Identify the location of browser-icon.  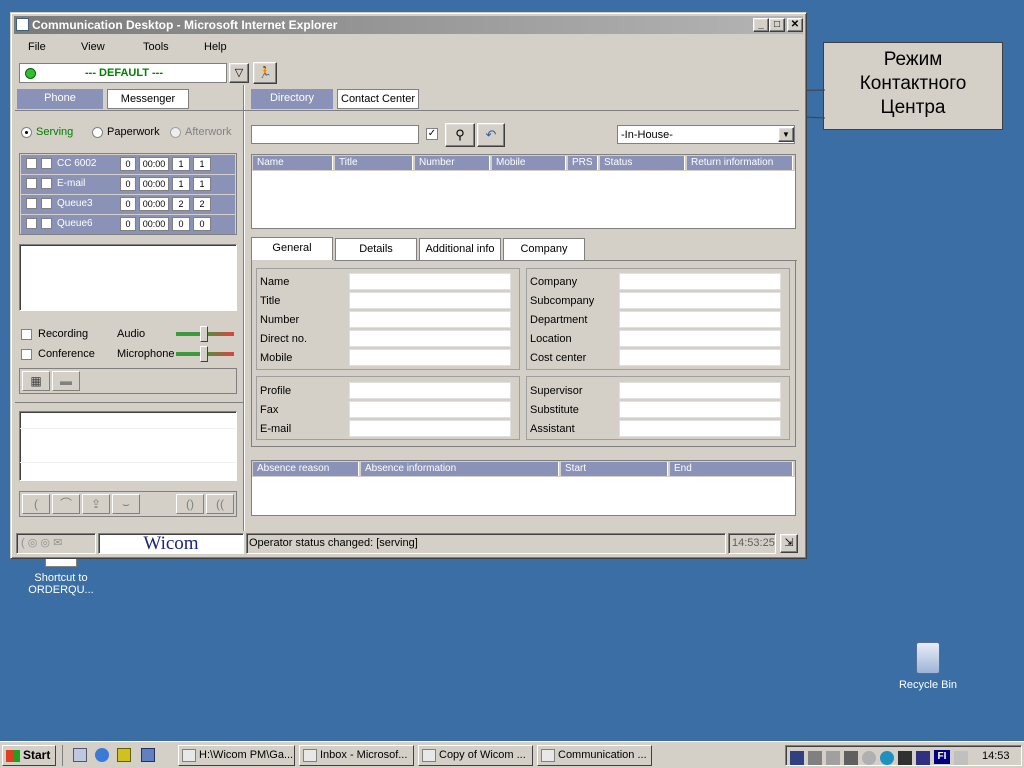
(102, 755).